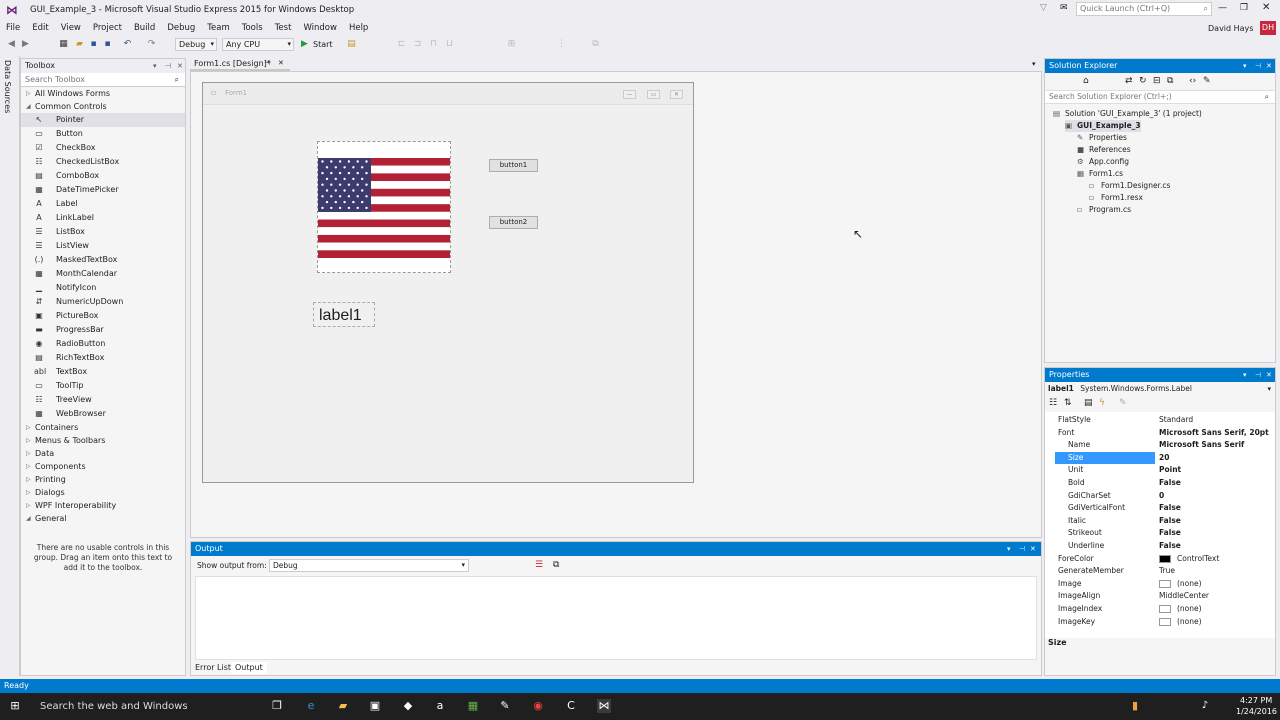 The height and width of the screenshot is (720, 1280). What do you see at coordinates (11, 44) in the screenshot?
I see `back-icon: ◀` at bounding box center [11, 44].